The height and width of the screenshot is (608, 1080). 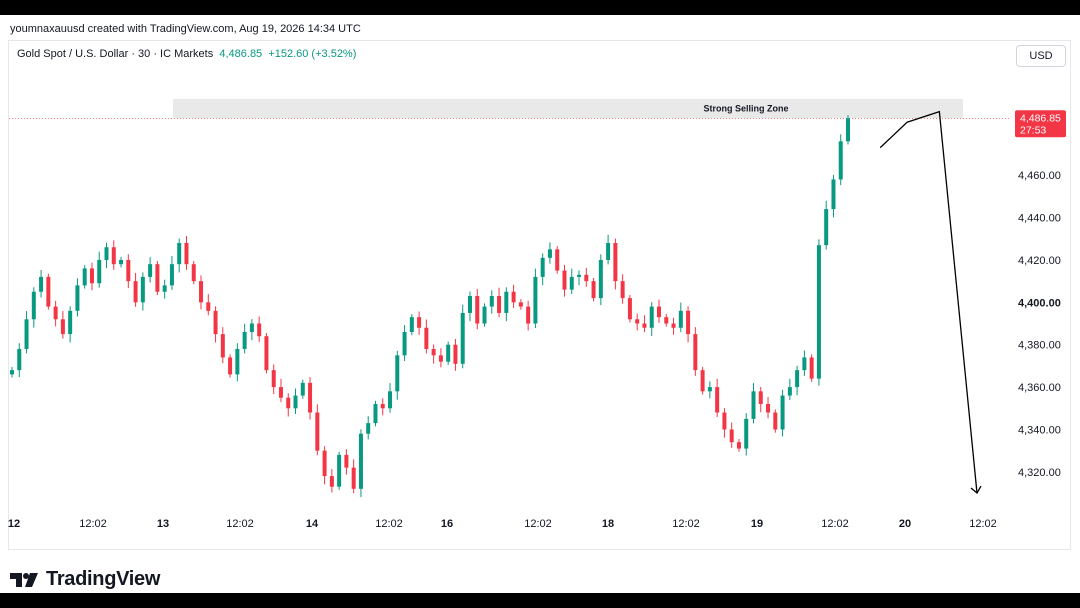 I want to click on last-price: 4,486.85, so click(x=241, y=54).